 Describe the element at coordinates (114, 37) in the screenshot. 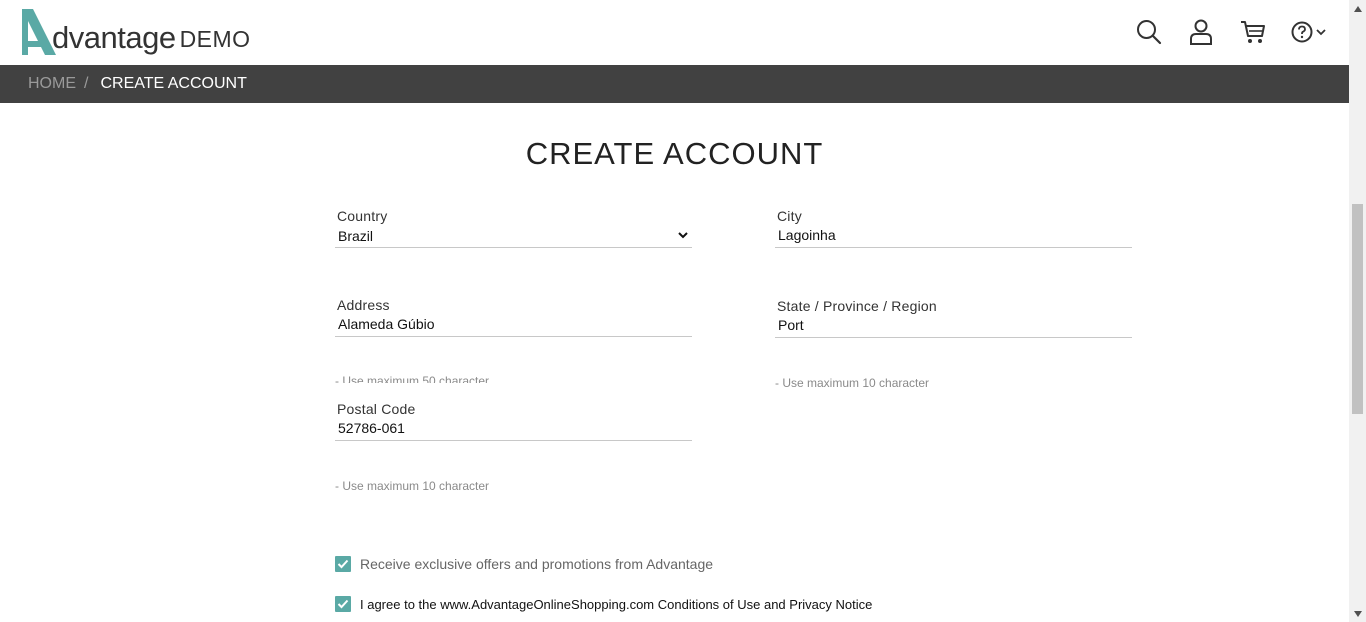

I see `brand-name: dvantage` at that location.